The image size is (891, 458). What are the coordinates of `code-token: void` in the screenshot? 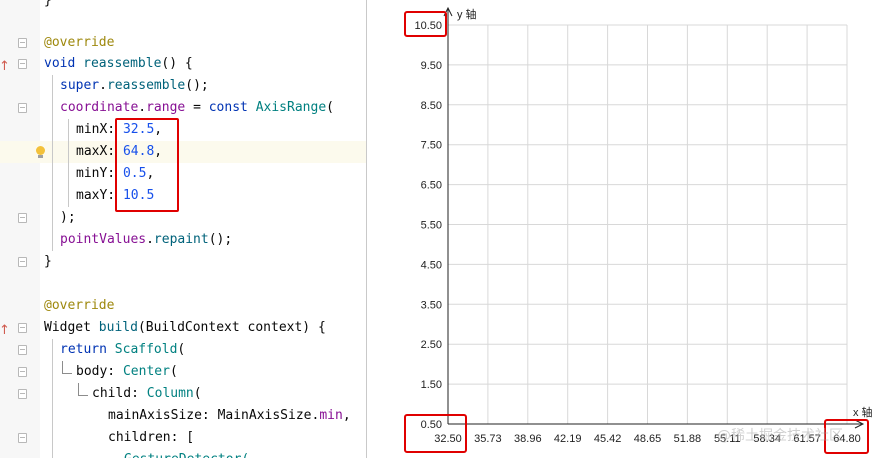 It's located at (64, 63).